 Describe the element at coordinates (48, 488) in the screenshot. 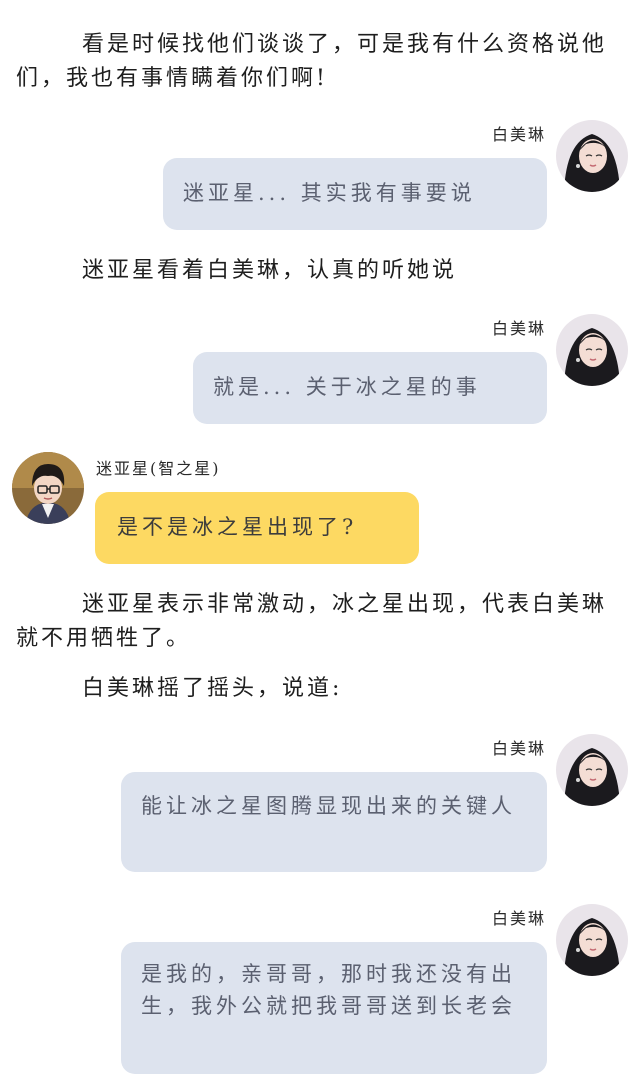

I see `boy-avatar-icon` at that location.